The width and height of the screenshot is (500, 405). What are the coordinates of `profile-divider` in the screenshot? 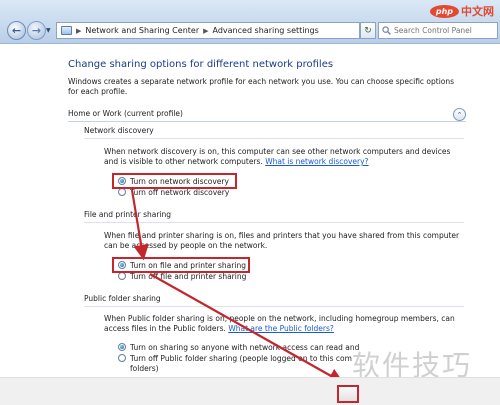 It's located at (267, 121).